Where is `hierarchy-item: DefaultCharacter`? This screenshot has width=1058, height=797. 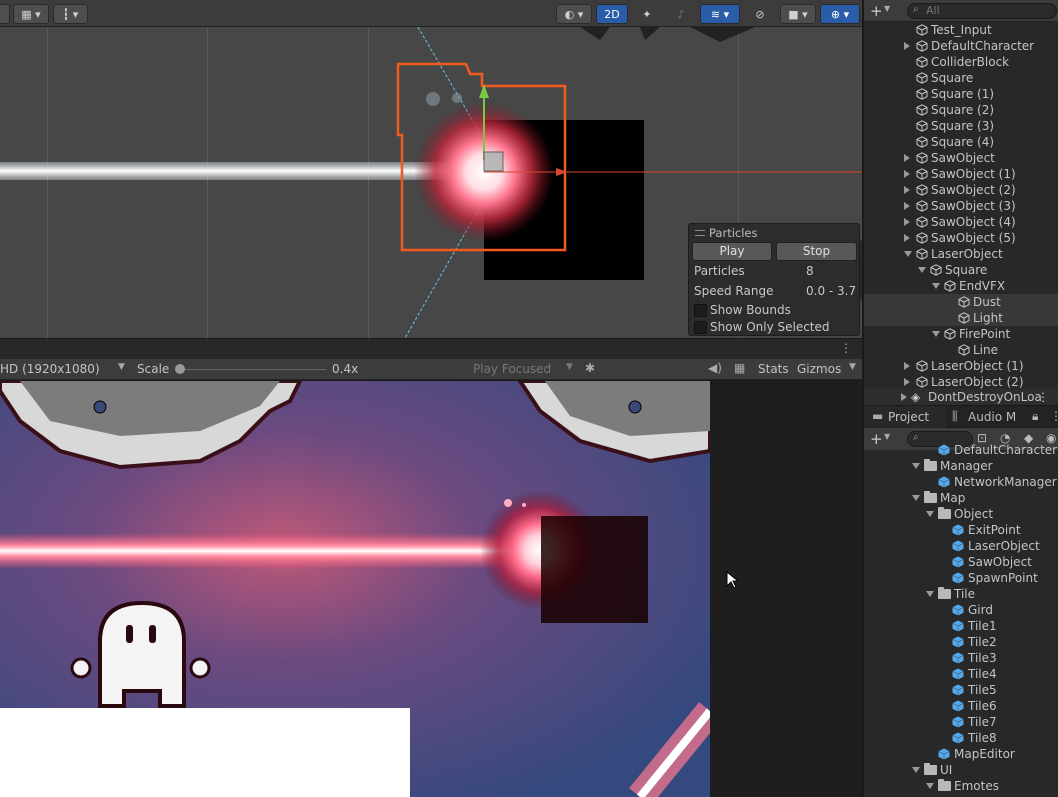 hierarchy-item: DefaultCharacter is located at coordinates (961, 46).